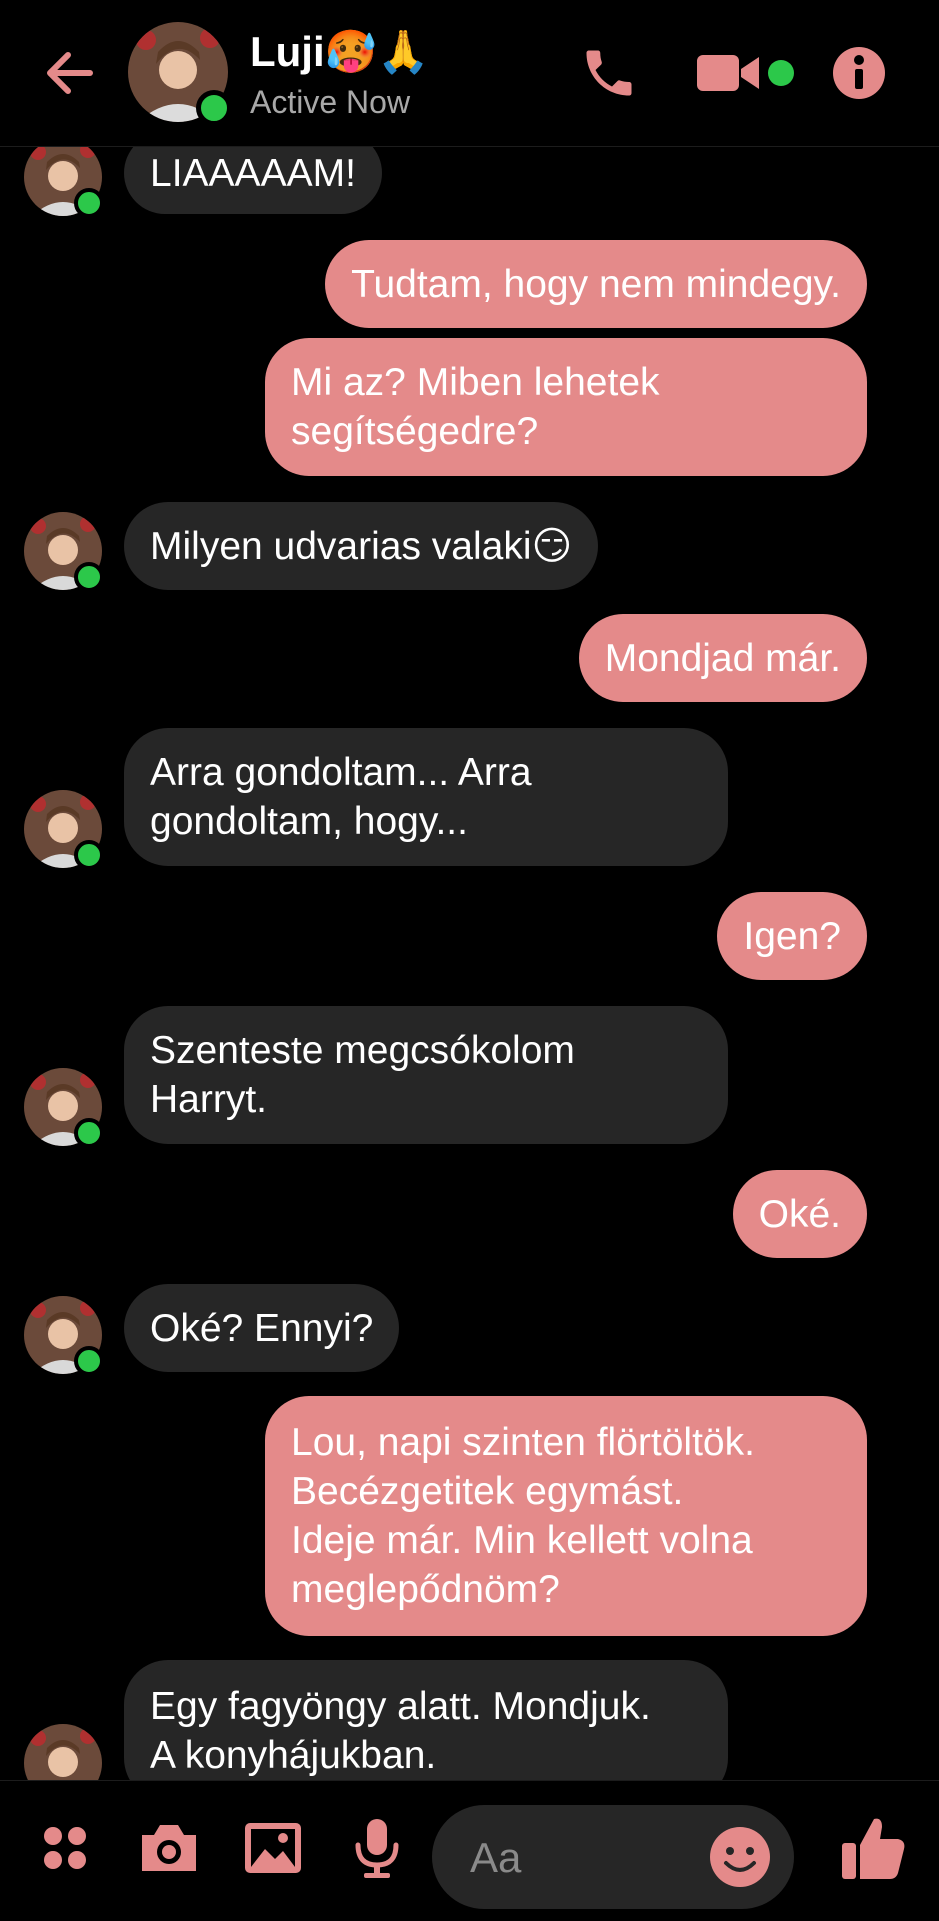  I want to click on name-emojis: 🥵🙏, so click(377, 51).